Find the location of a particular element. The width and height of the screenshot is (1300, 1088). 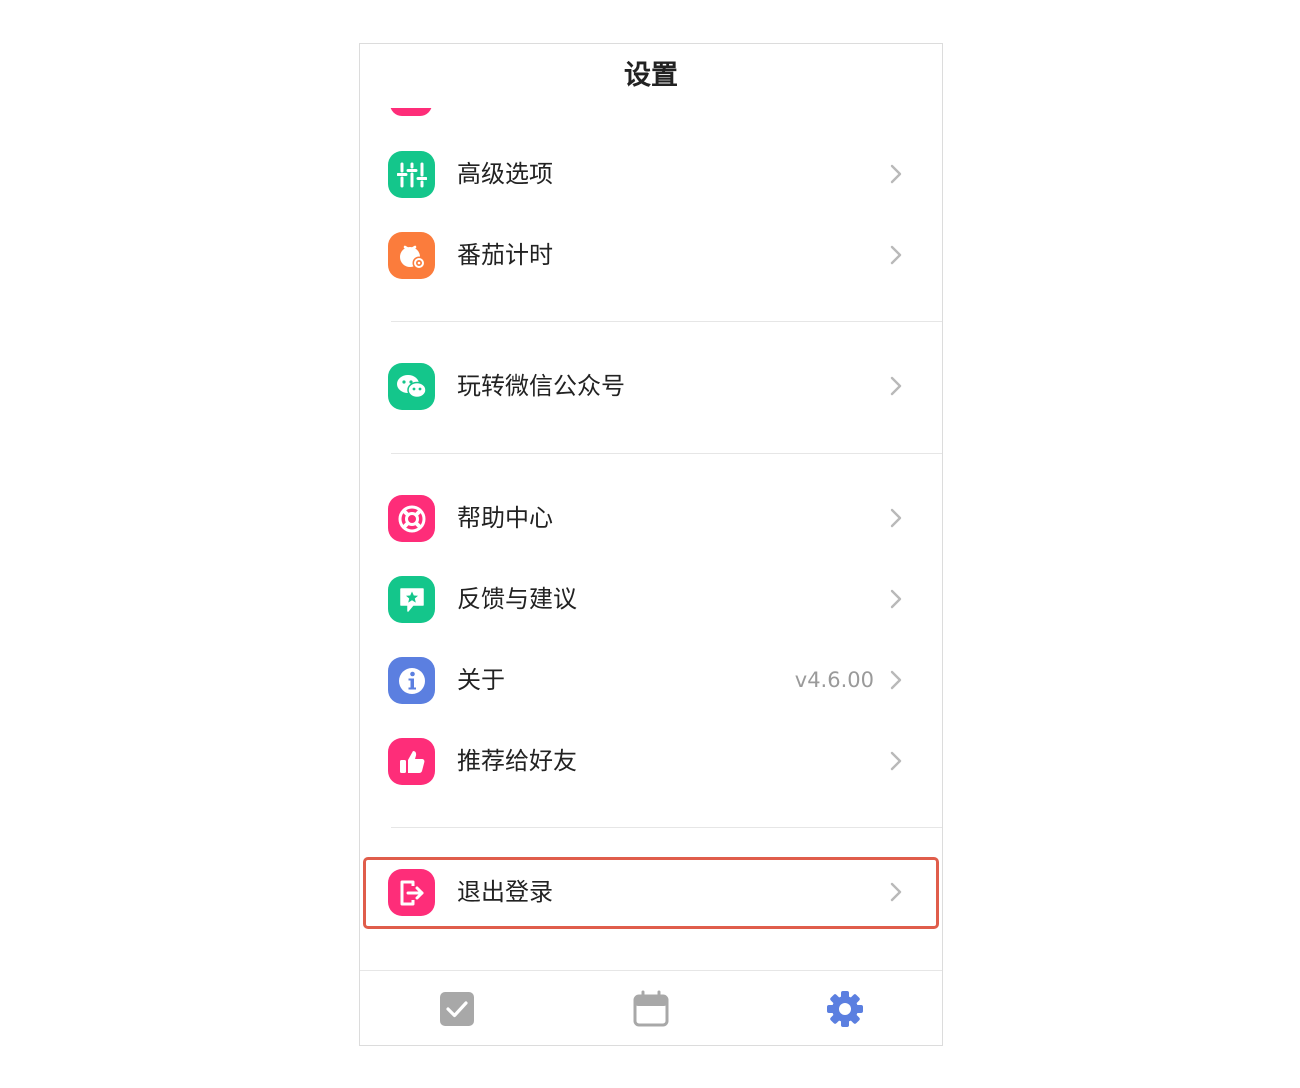

settings-item-about: 关于 v4.6.00 is located at coordinates (651, 680).